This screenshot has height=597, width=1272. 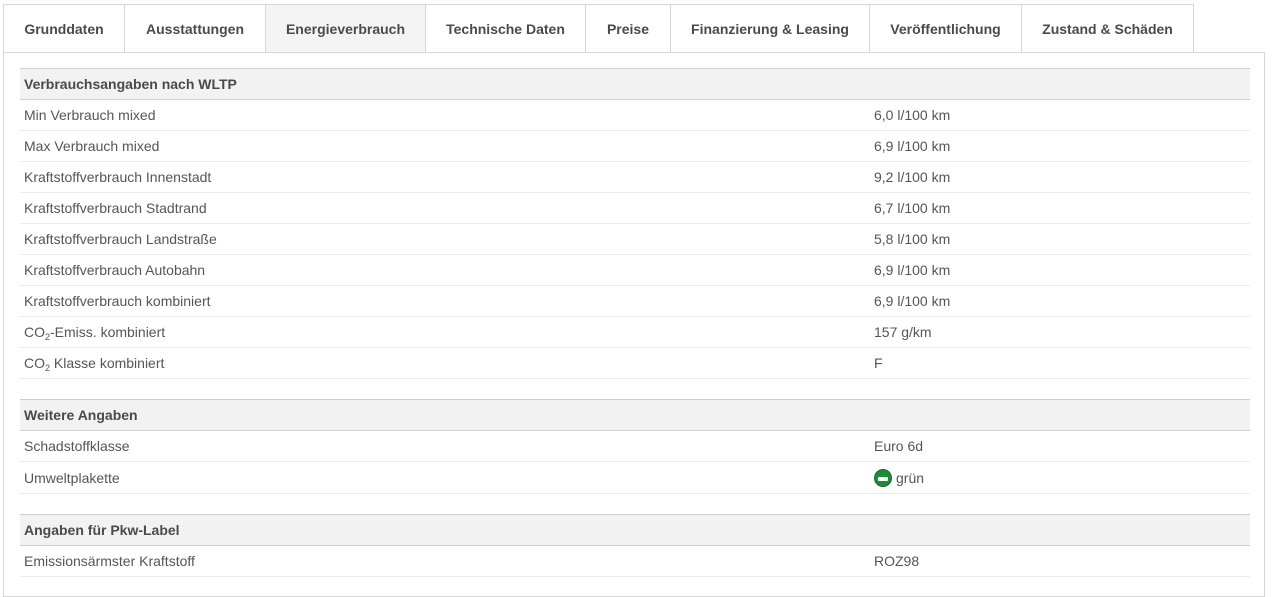 I want to click on table-row: Schadstoffklasse Euro 6d, so click(x=635, y=446).